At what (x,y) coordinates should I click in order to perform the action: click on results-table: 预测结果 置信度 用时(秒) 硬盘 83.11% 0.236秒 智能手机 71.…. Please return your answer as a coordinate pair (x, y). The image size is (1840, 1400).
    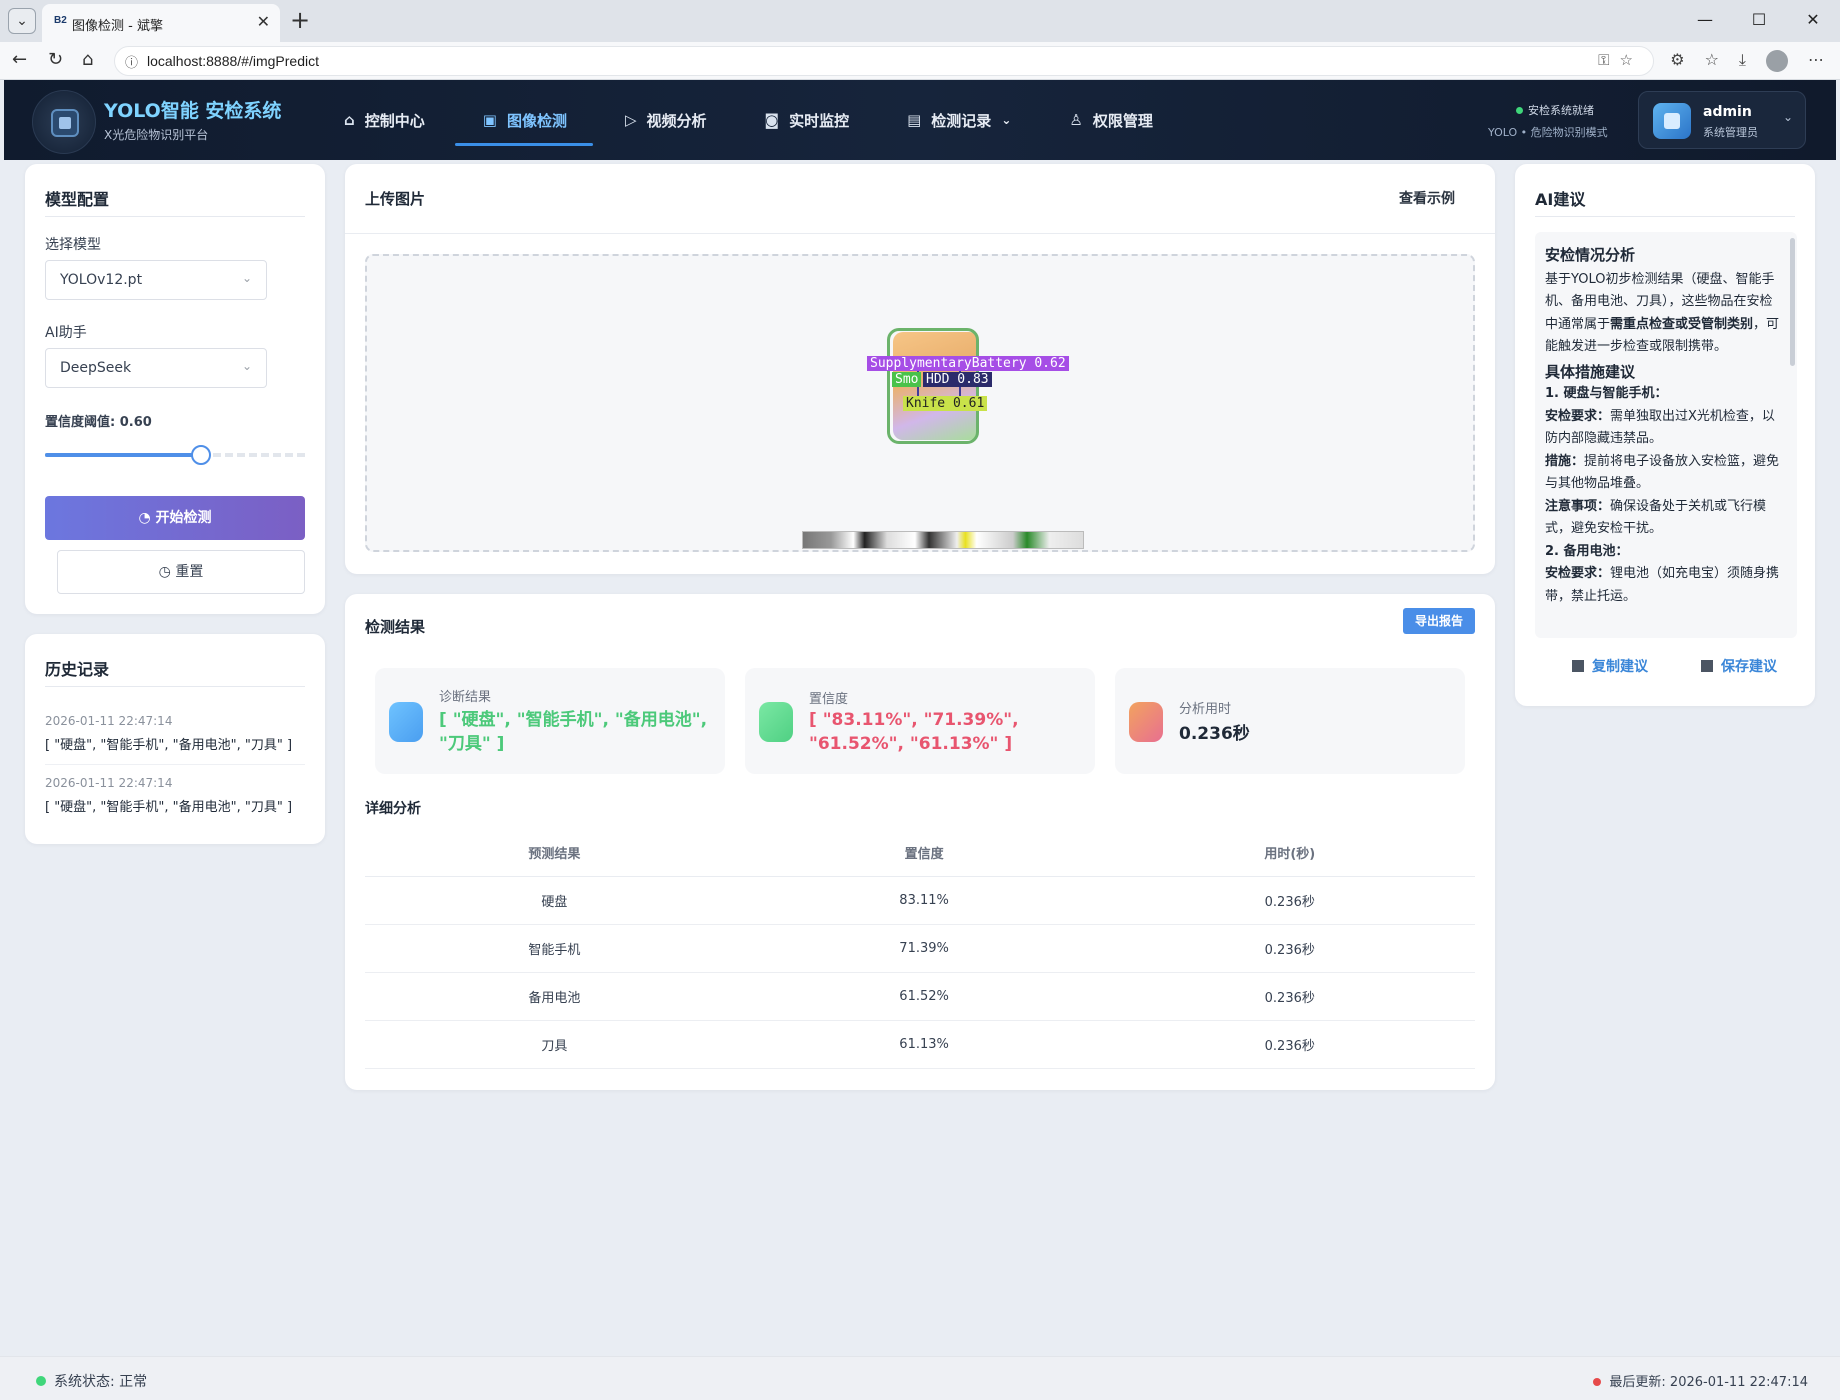
    Looking at the image, I should click on (920, 949).